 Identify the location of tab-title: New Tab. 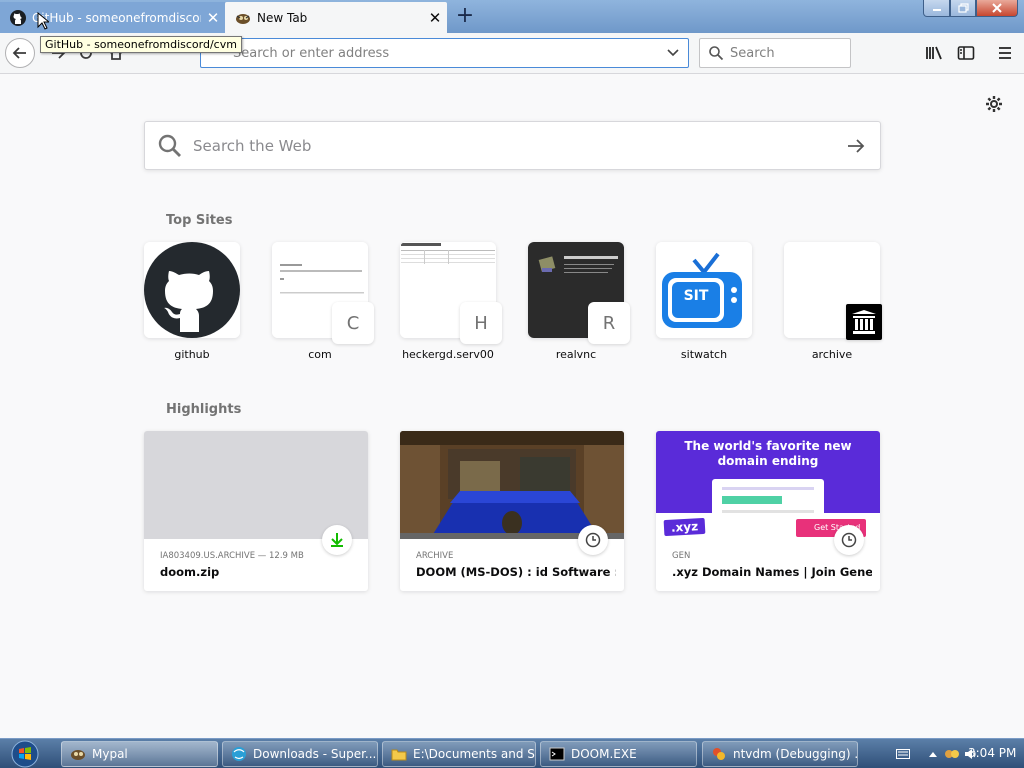
(282, 17).